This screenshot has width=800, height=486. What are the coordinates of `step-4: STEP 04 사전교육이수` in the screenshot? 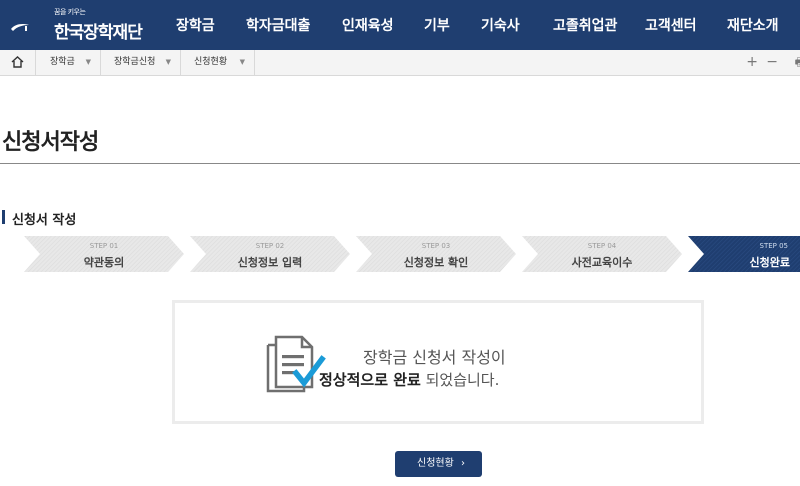 It's located at (602, 254).